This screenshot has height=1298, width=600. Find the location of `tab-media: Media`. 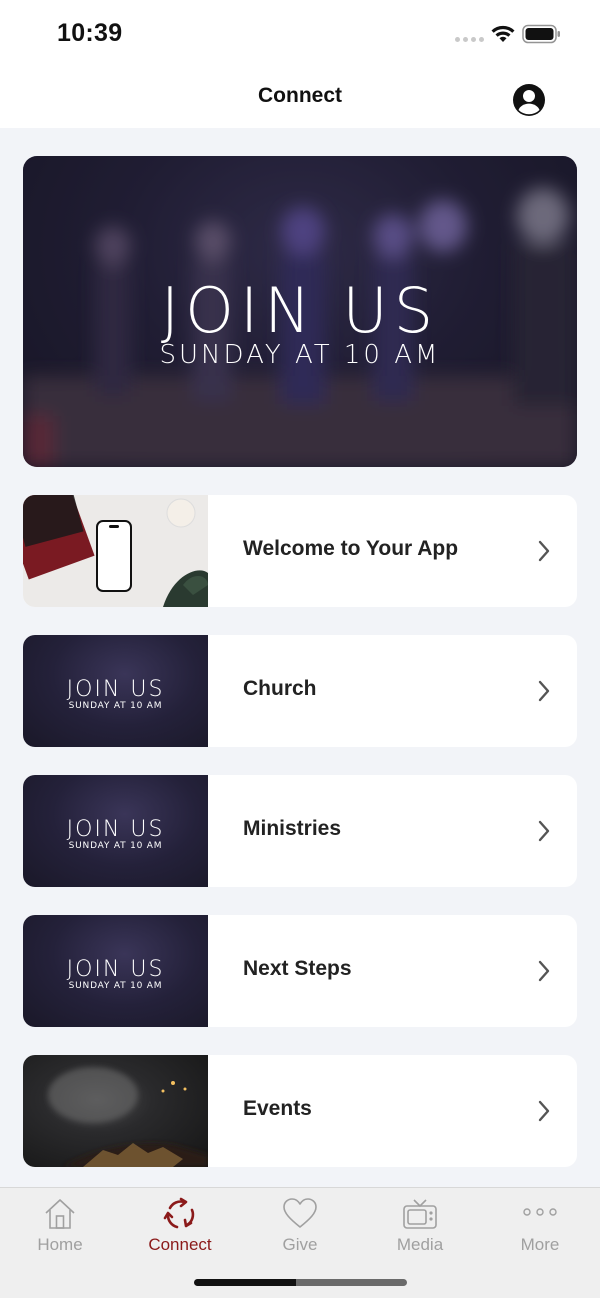

tab-media: Media is located at coordinates (420, 1228).